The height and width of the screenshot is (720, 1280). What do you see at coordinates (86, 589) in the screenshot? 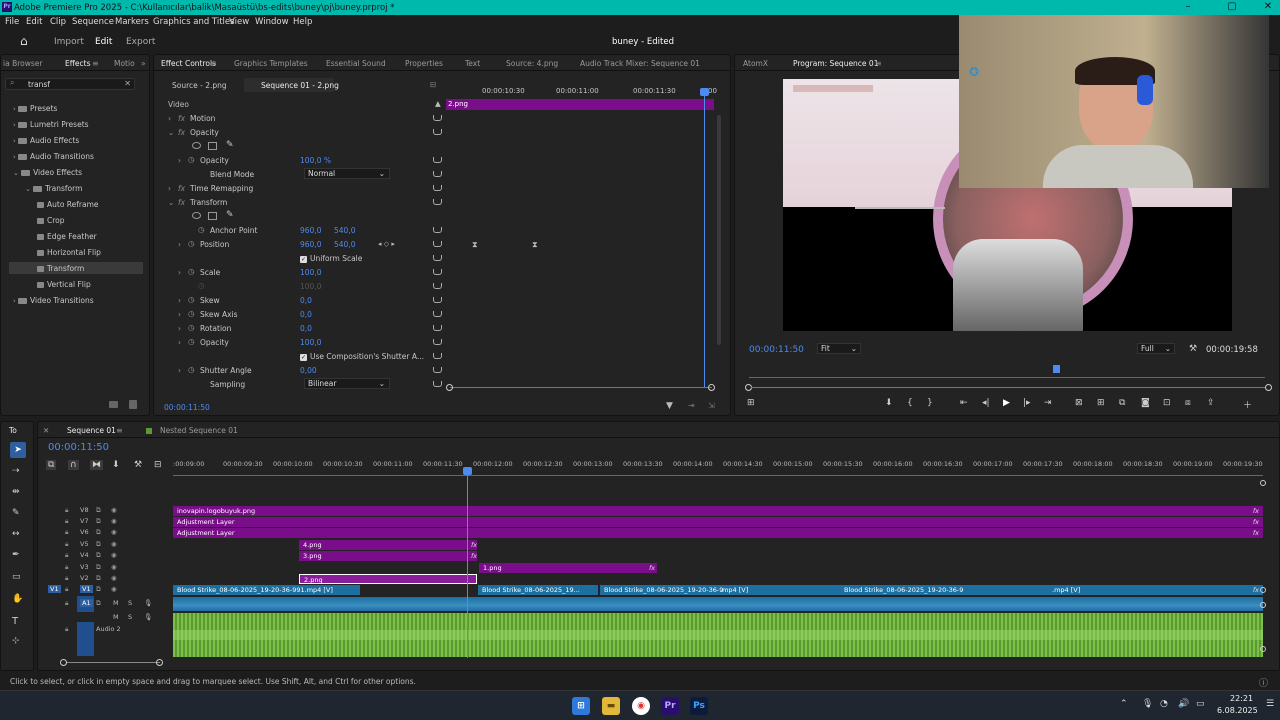
I see `track-label: V1` at bounding box center [86, 589].